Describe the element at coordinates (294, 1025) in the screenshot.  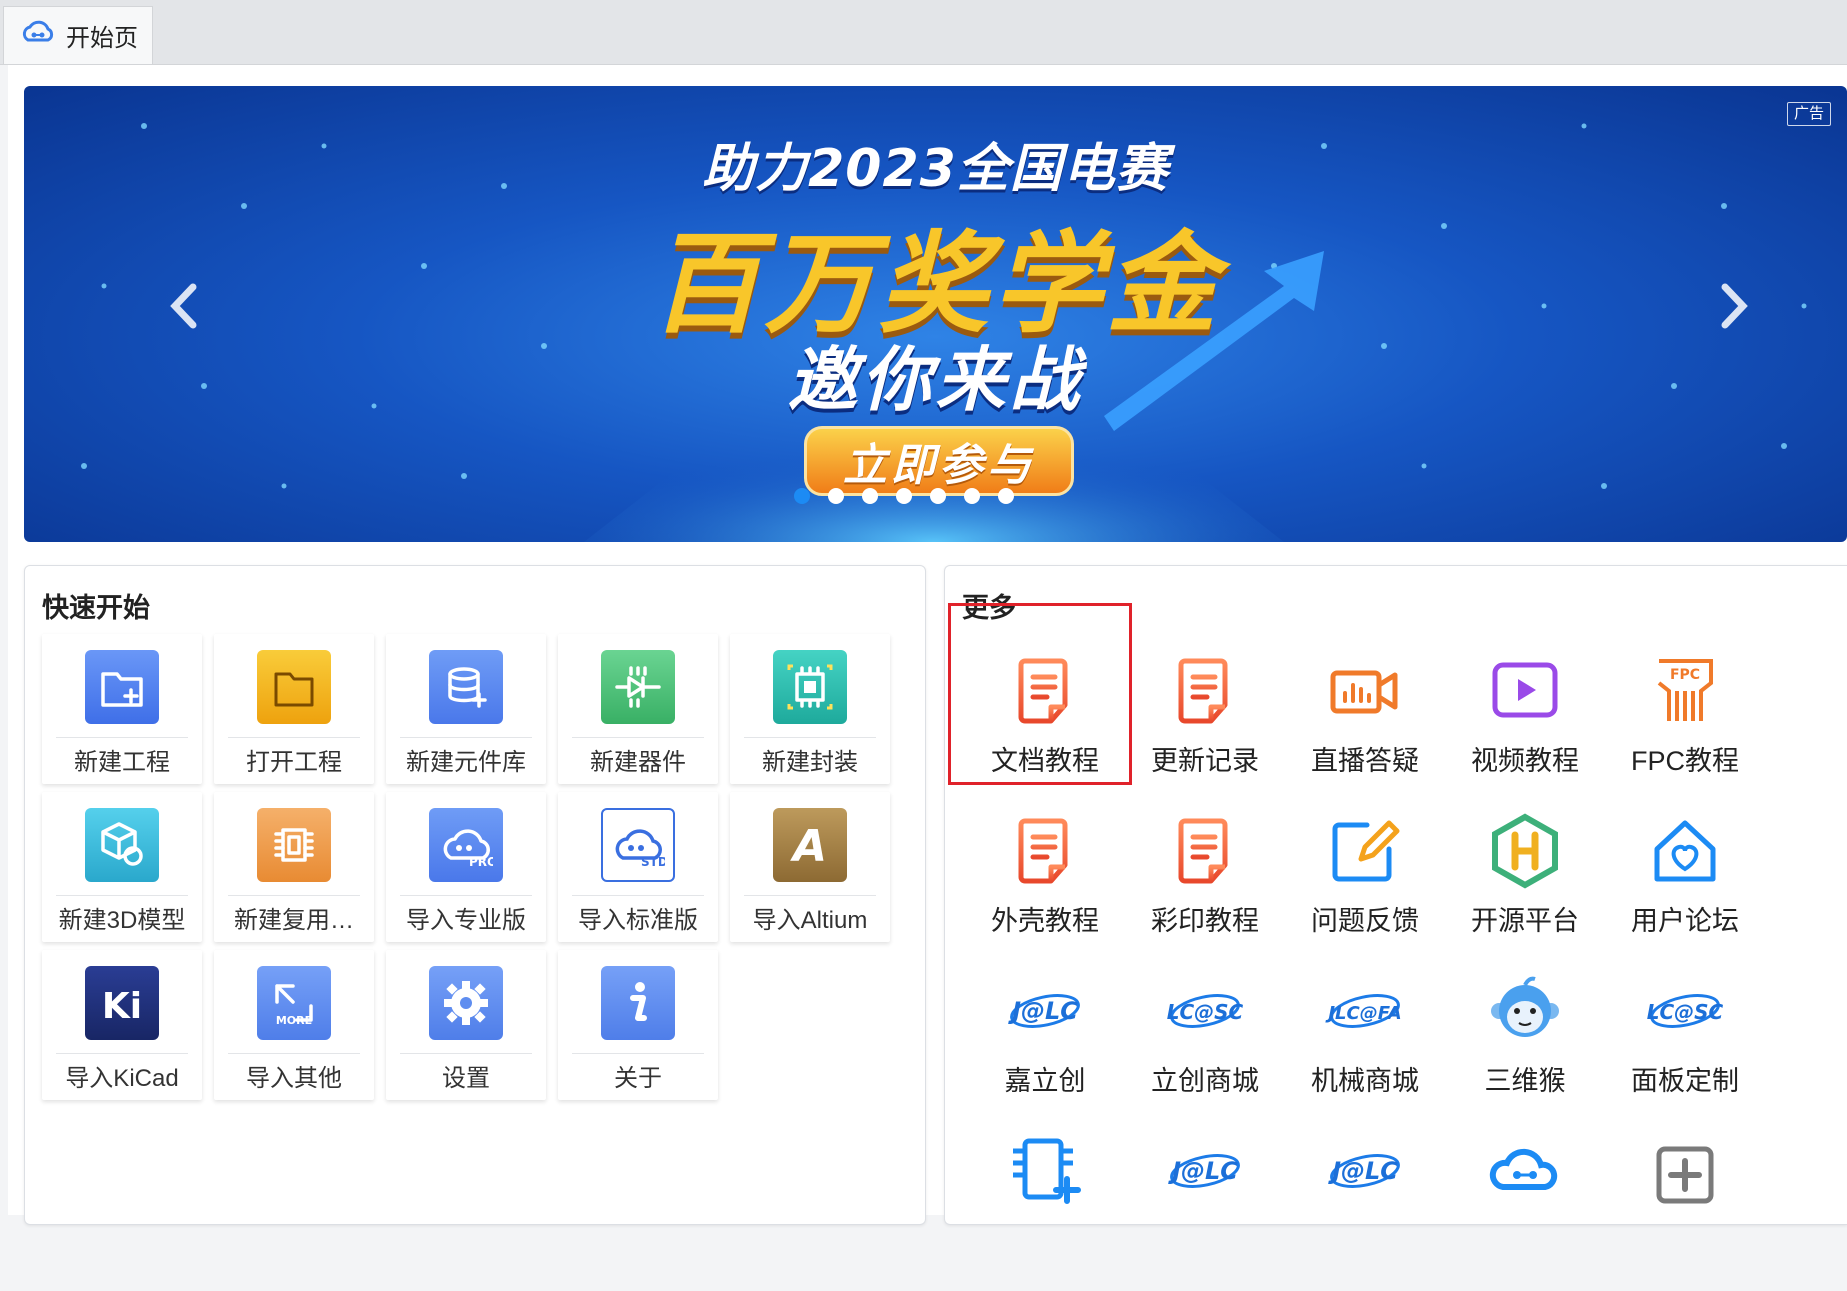
I see `quick-start-item: MORE 导入其他` at that location.